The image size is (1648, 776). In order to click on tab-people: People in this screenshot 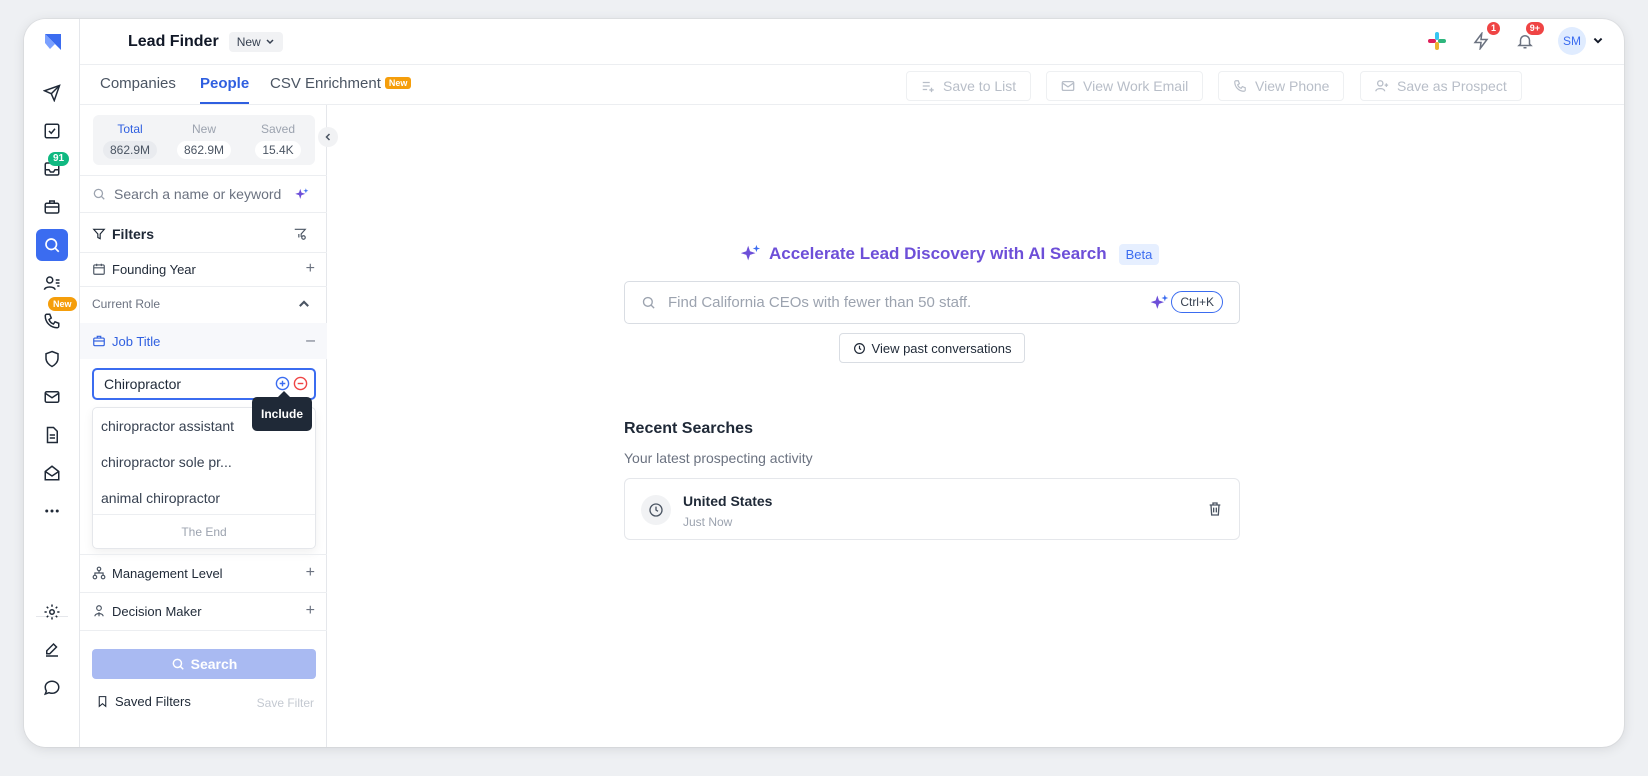, I will do `click(225, 89)`.